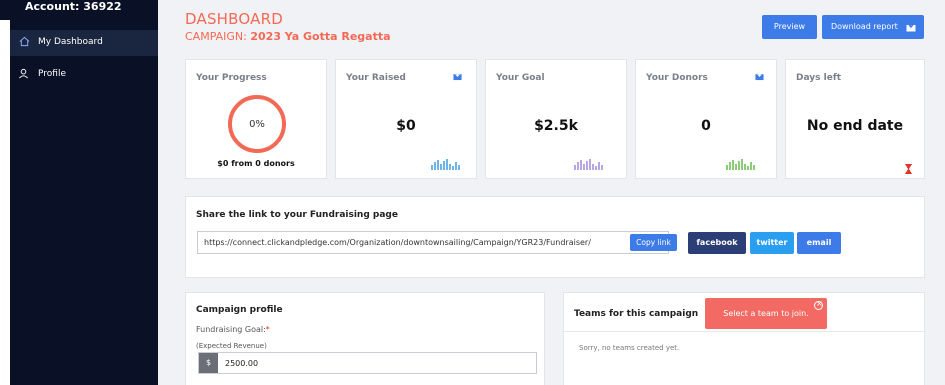 Image resolution: width=945 pixels, height=385 pixels. I want to click on select-team-toast: Select a team to join., so click(766, 313).